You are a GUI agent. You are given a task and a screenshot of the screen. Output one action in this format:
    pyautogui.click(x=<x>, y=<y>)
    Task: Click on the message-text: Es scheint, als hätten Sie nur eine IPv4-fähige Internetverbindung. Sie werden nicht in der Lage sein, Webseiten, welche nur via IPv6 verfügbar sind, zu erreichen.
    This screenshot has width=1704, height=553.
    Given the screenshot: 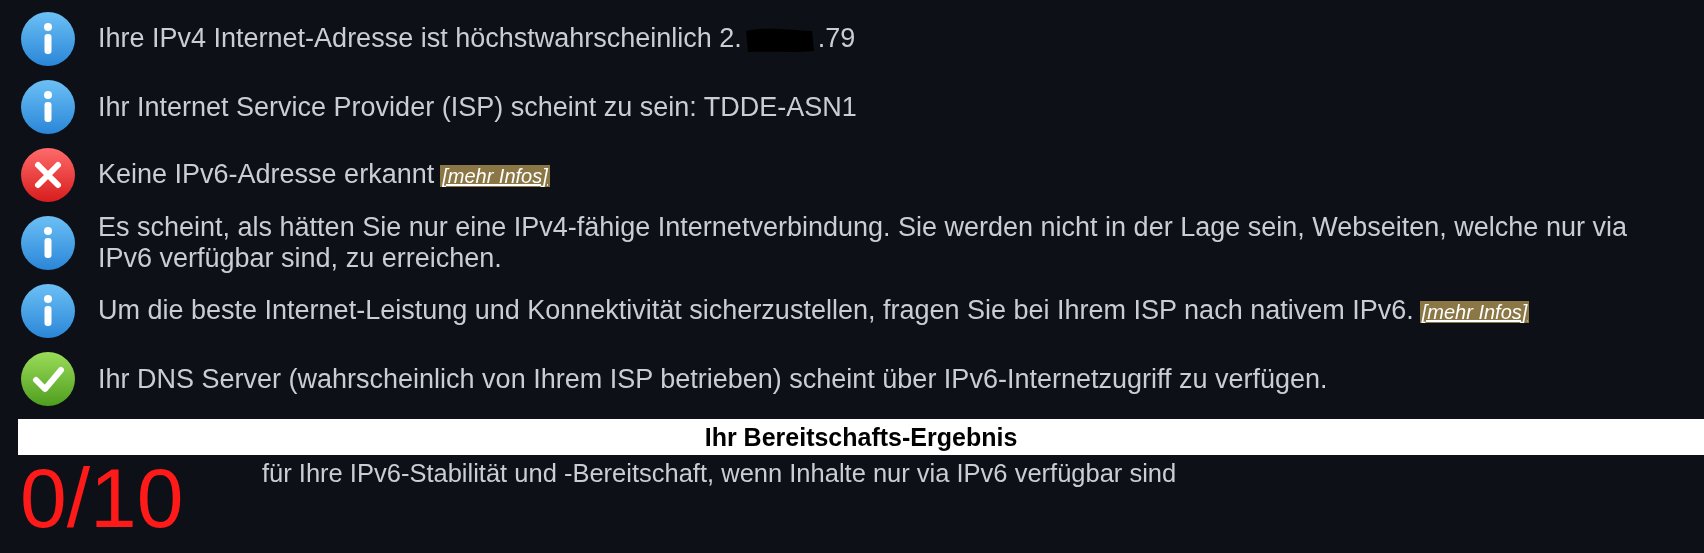 What is the action you would take?
    pyautogui.click(x=863, y=243)
    